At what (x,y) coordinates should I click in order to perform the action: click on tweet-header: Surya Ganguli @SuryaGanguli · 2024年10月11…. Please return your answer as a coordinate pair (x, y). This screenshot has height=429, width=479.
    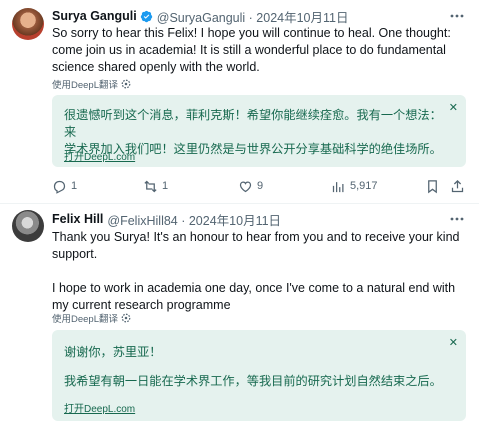
    Looking at the image, I should click on (200, 16).